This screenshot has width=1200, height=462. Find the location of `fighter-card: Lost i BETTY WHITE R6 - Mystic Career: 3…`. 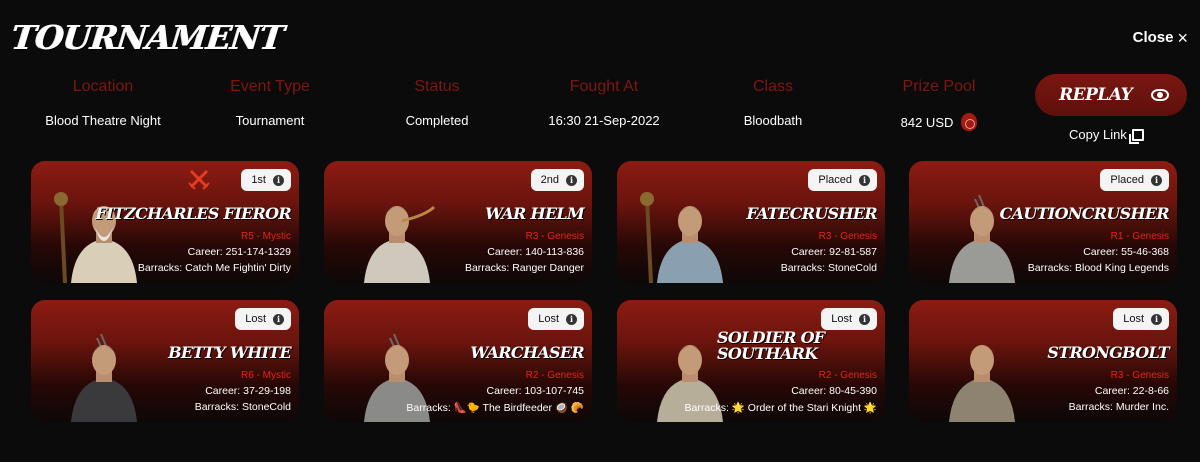

fighter-card: Lost i BETTY WHITE R6 - Mystic Career: 3… is located at coordinates (165, 361).